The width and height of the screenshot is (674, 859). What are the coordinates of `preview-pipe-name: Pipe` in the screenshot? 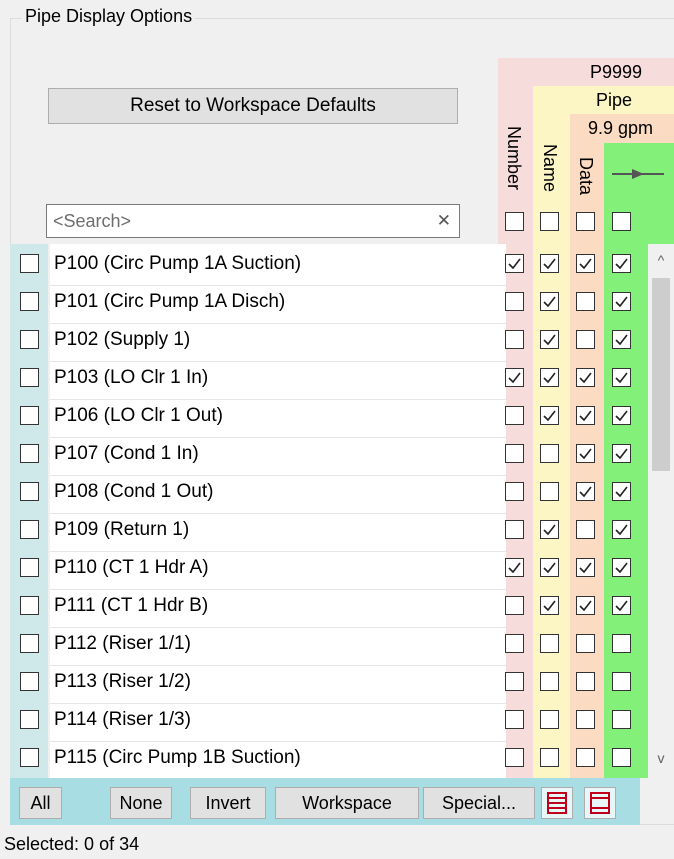 It's located at (614, 100).